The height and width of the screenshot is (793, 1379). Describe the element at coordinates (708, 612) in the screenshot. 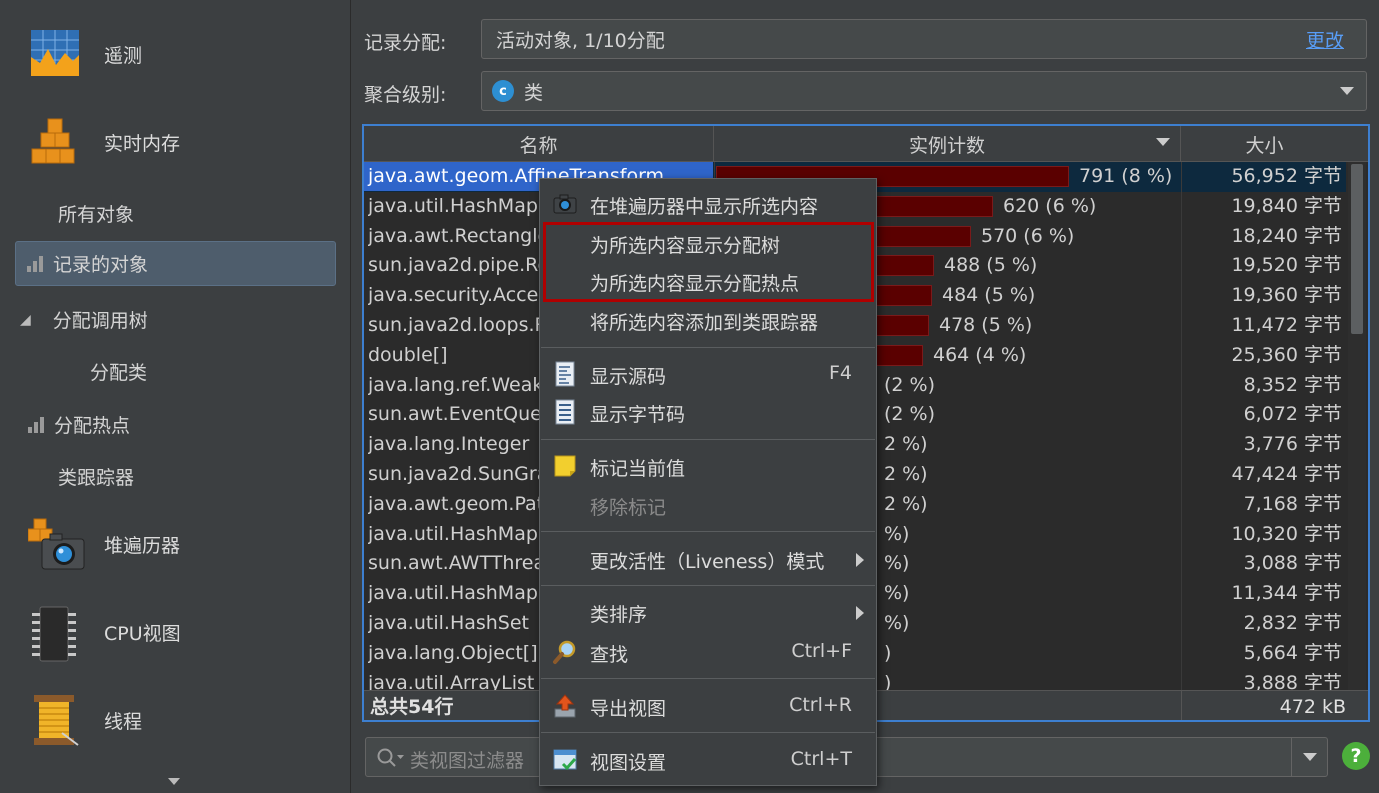

I see `menu-item-sort-classes: 类排序` at that location.